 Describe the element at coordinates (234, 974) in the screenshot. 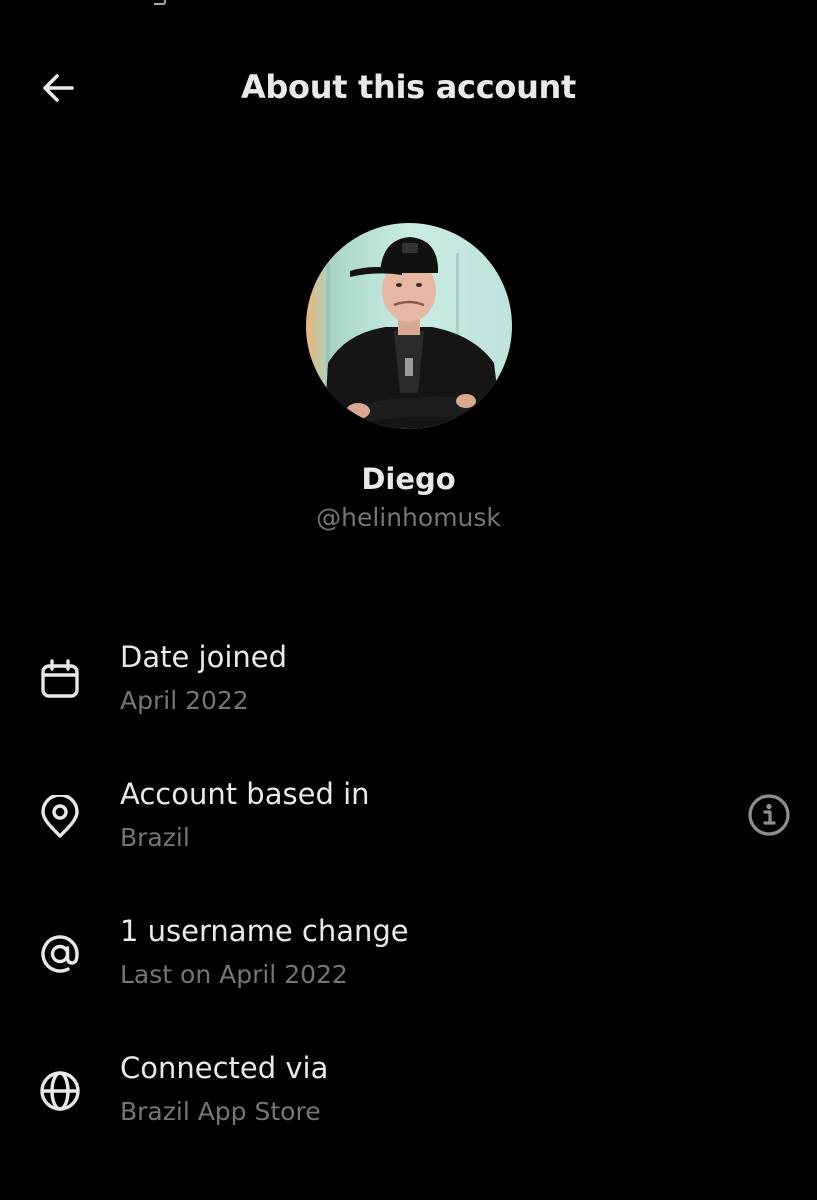

I see `row-subtitle: Last on April 2022` at that location.